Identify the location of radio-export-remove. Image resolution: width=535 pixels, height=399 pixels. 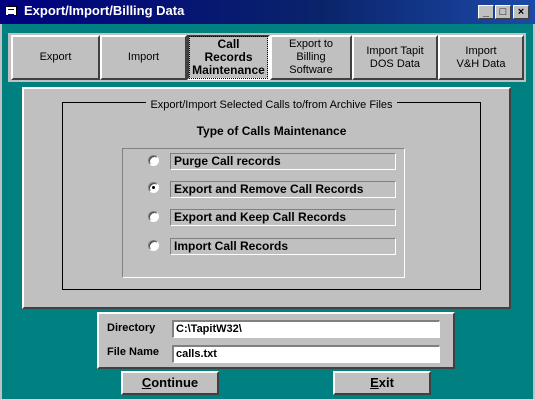
(153, 187).